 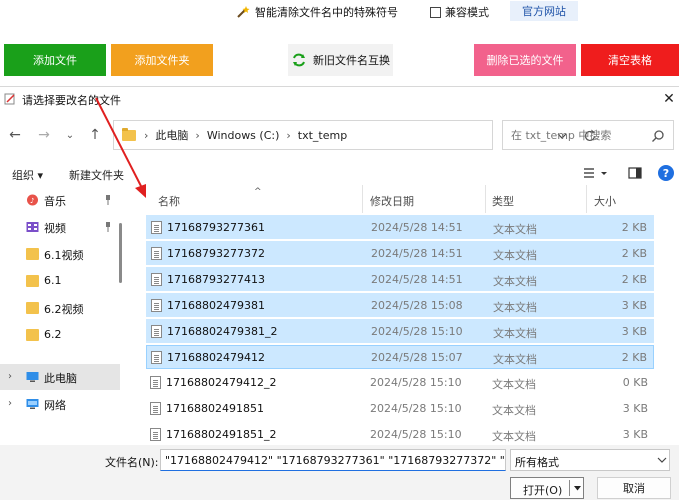 What do you see at coordinates (60, 281) in the screenshot?
I see `sidebar-item-folder: 6.1` at bounding box center [60, 281].